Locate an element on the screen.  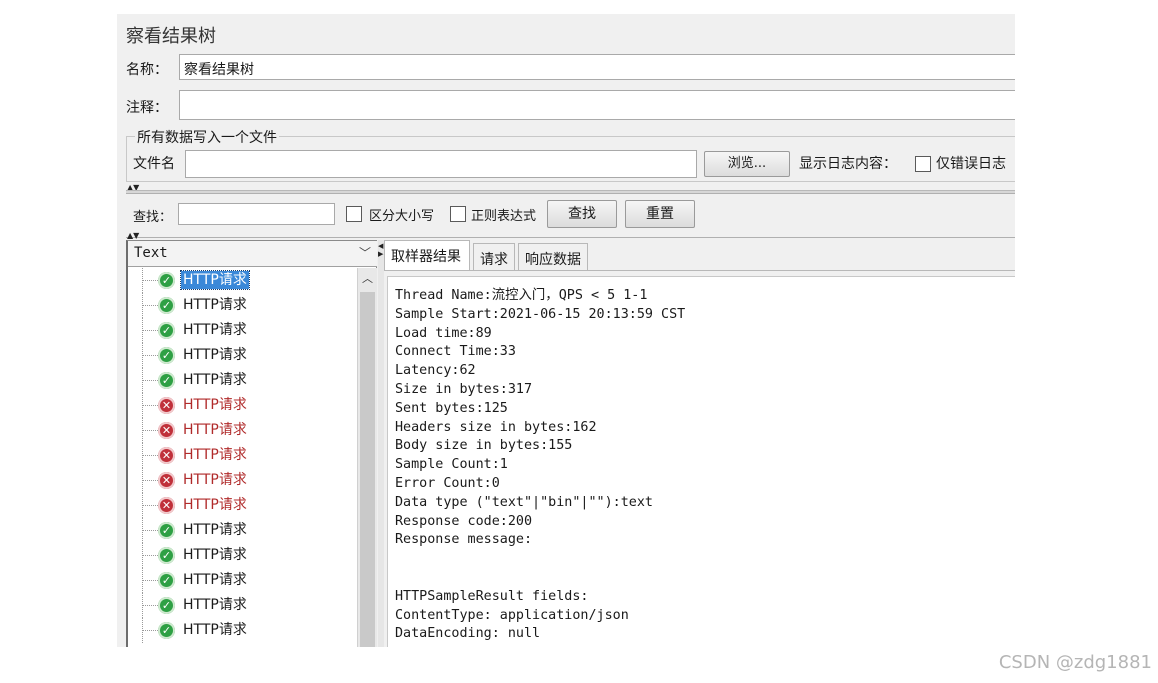
result-line: Data type ("text"|"bin"|""):text is located at coordinates (524, 502).